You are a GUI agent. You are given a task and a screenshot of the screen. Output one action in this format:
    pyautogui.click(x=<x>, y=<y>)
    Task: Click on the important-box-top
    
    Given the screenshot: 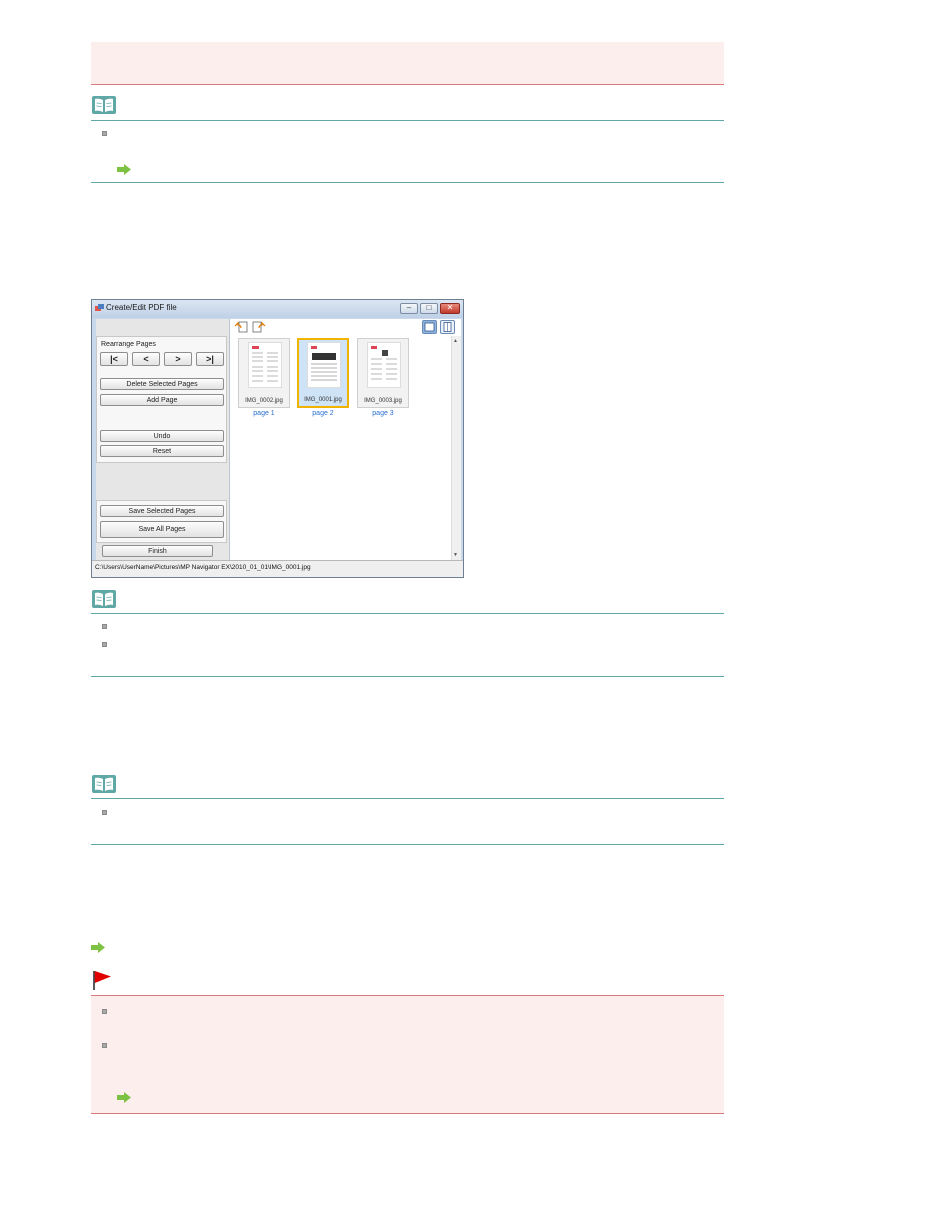 What is the action you would take?
    pyautogui.click(x=407, y=63)
    